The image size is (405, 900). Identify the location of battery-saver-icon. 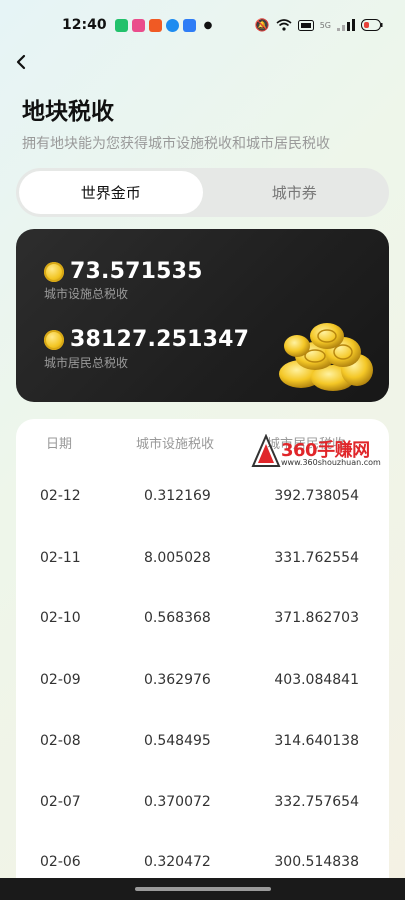
(305, 25).